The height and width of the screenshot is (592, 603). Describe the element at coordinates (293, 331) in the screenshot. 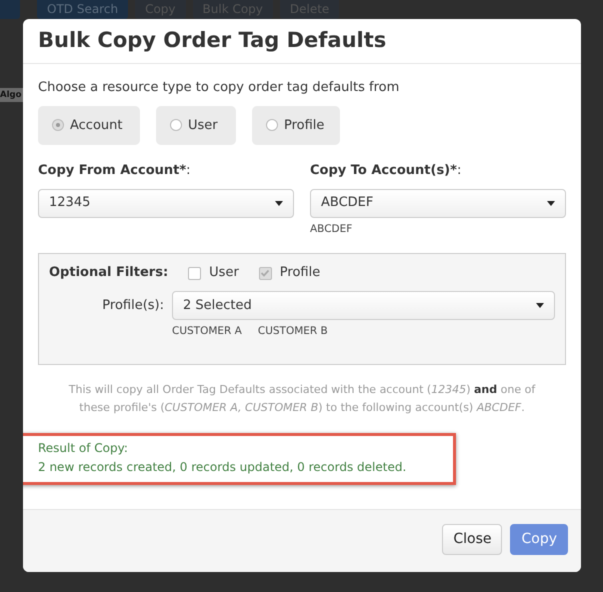

I see `selected-profile: CUSTOMER B` at that location.